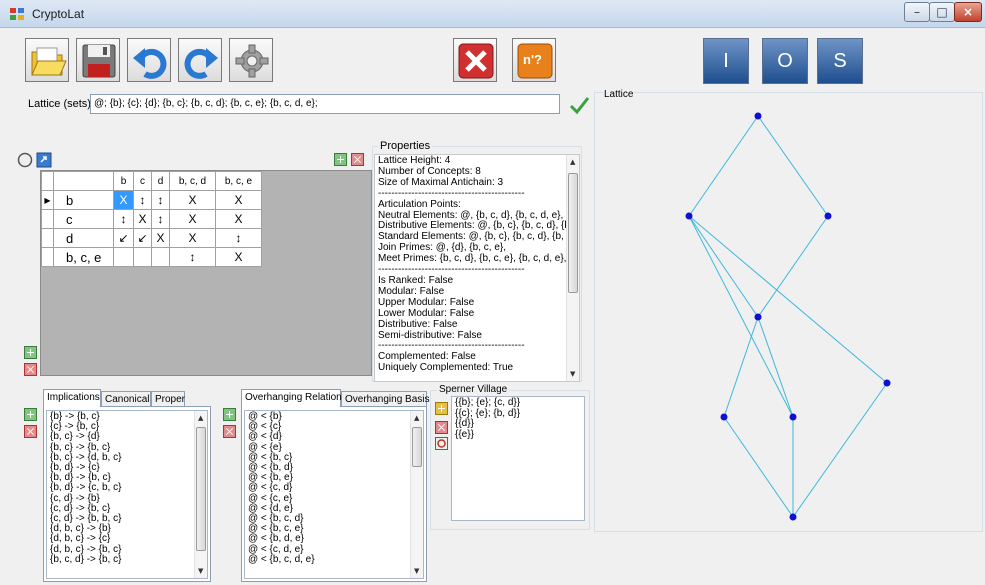  Describe the element at coordinates (192, 181) in the screenshot. I see `column-header: b, c, d` at that location.